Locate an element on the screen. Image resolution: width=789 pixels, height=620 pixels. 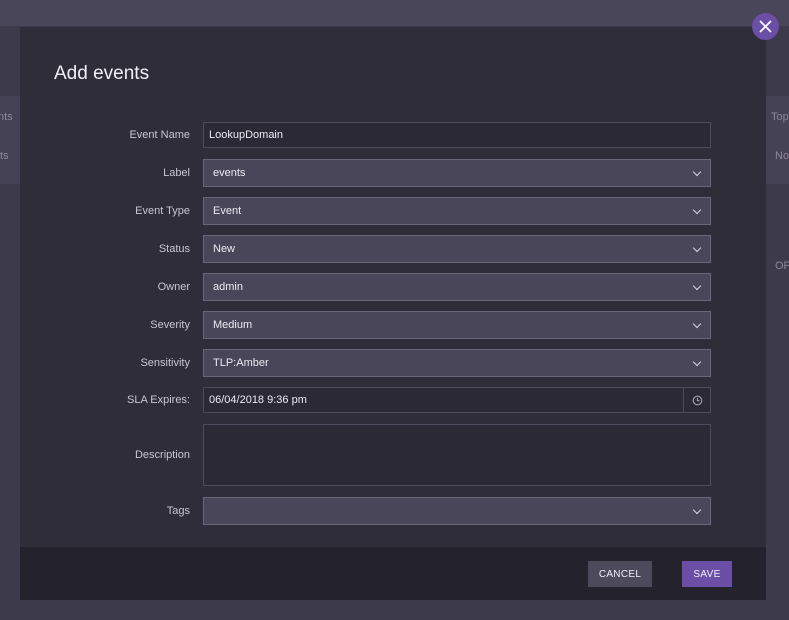
status-select: New is located at coordinates (457, 249).